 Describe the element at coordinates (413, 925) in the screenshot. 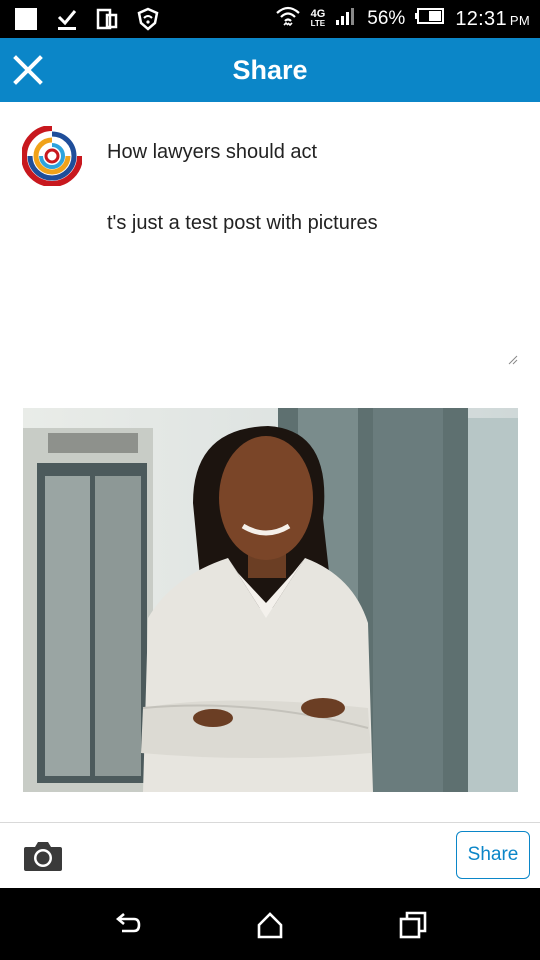

I see `recents-icon` at that location.